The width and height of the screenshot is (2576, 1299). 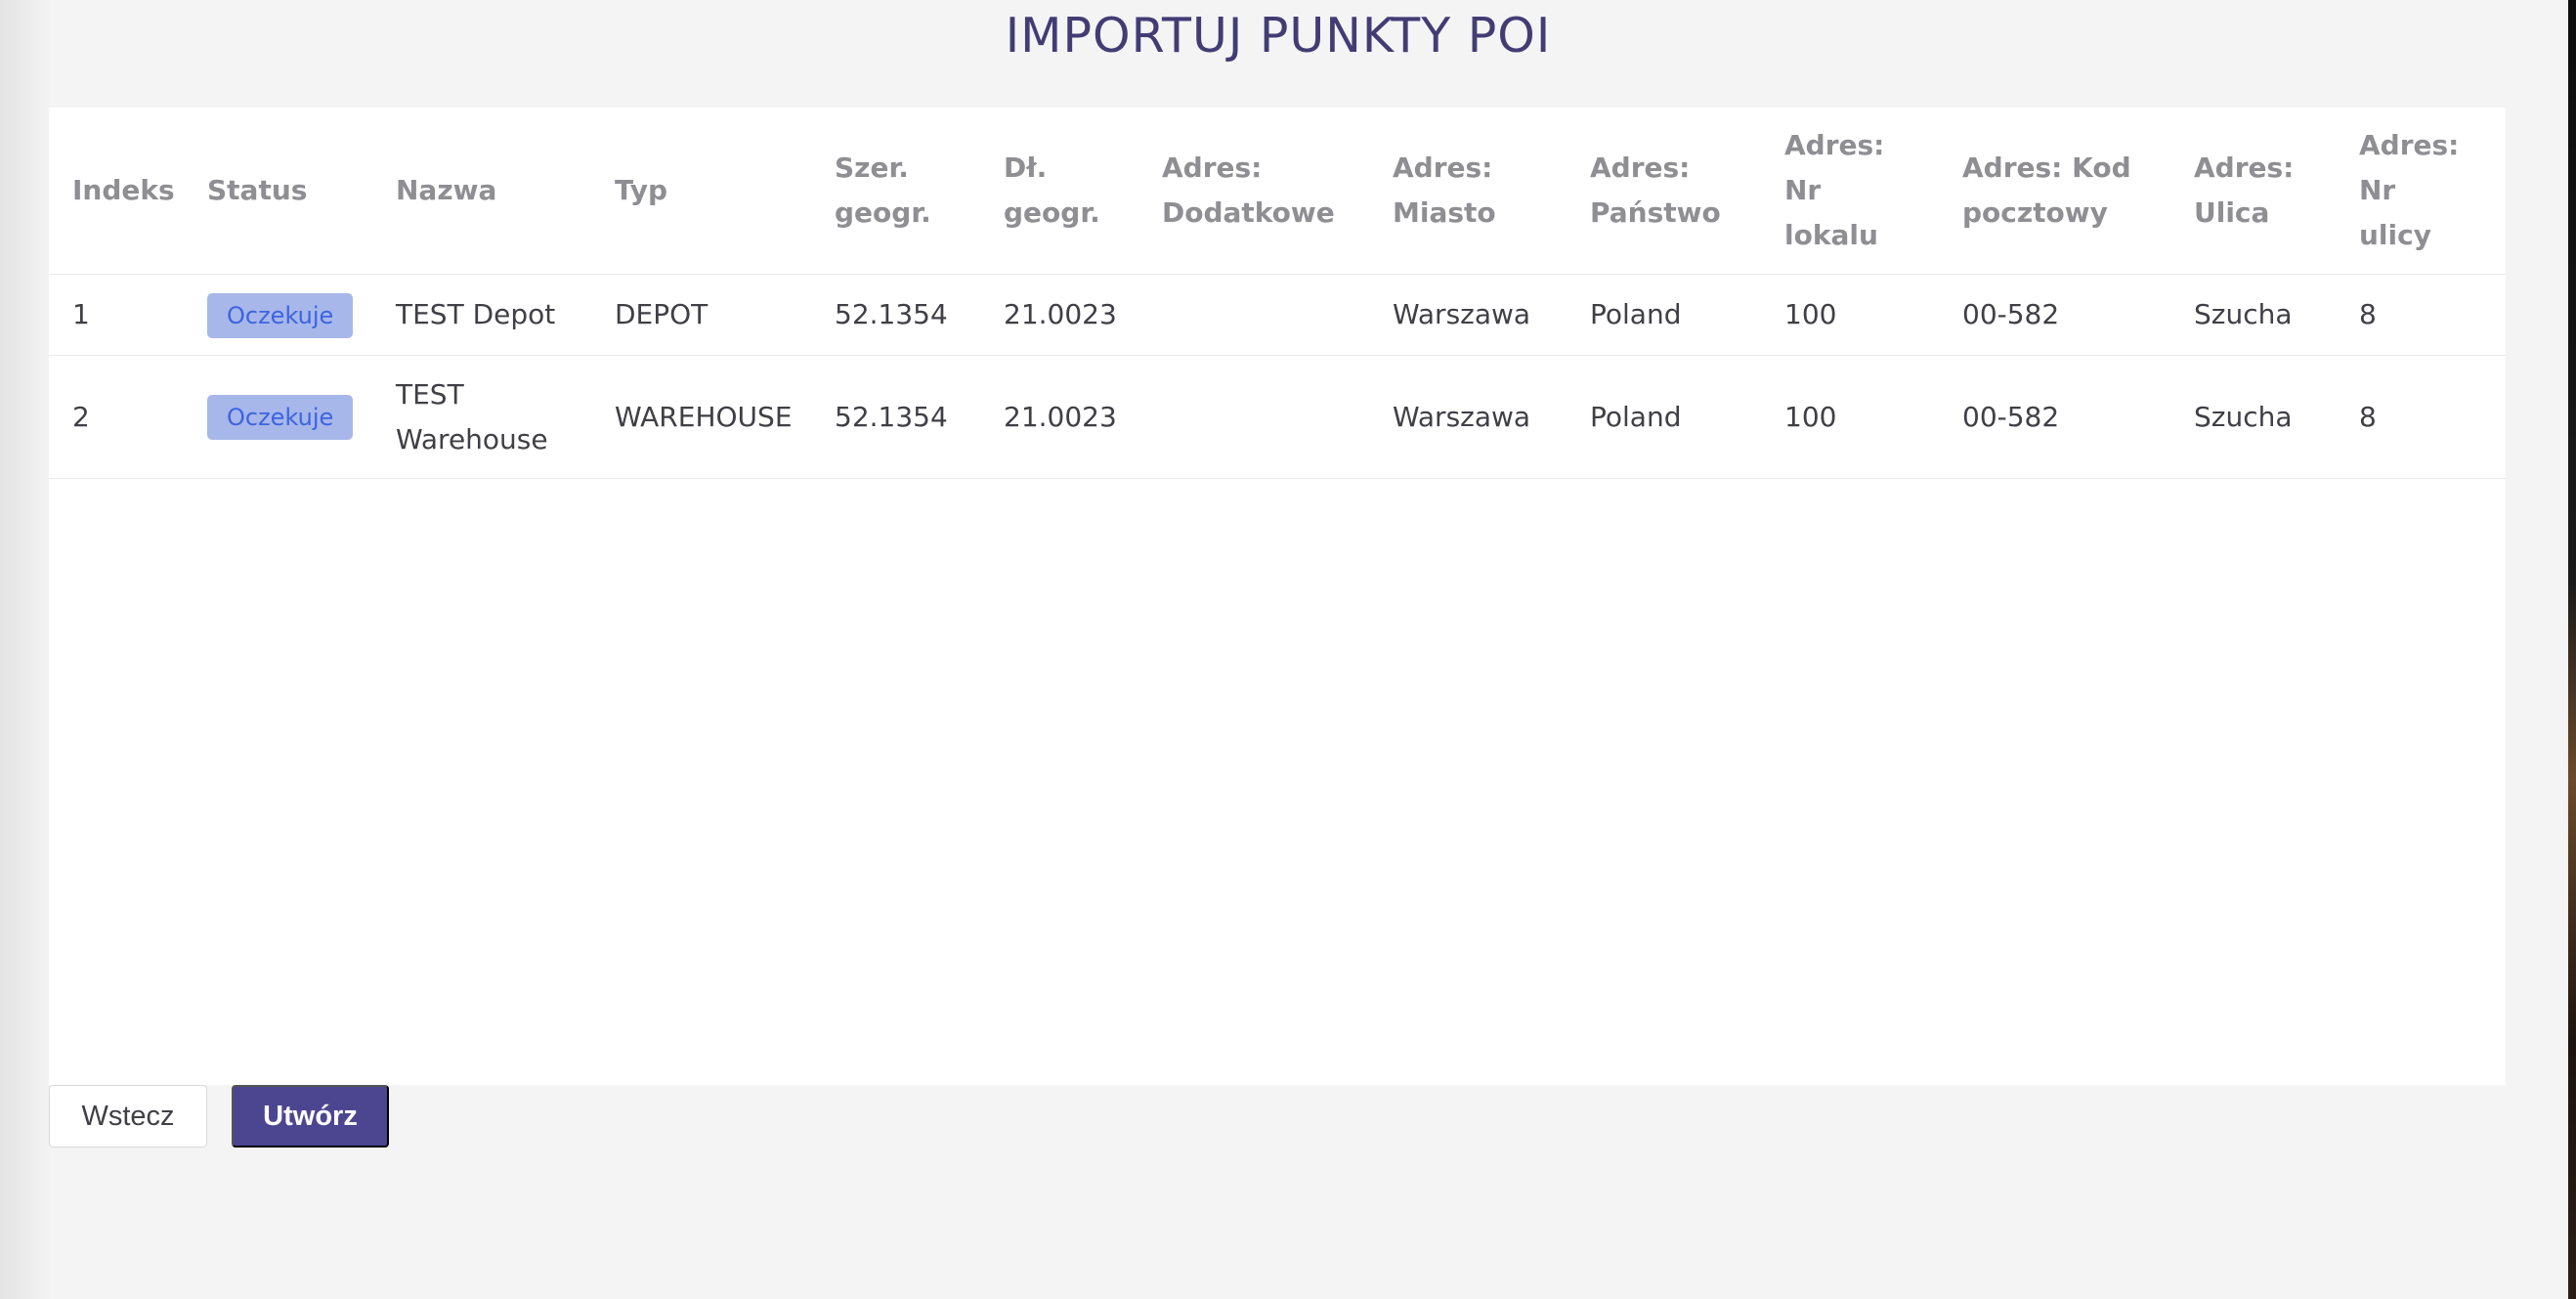 I want to click on col-header-label: Adres: Kod, so click(x=2047, y=168).